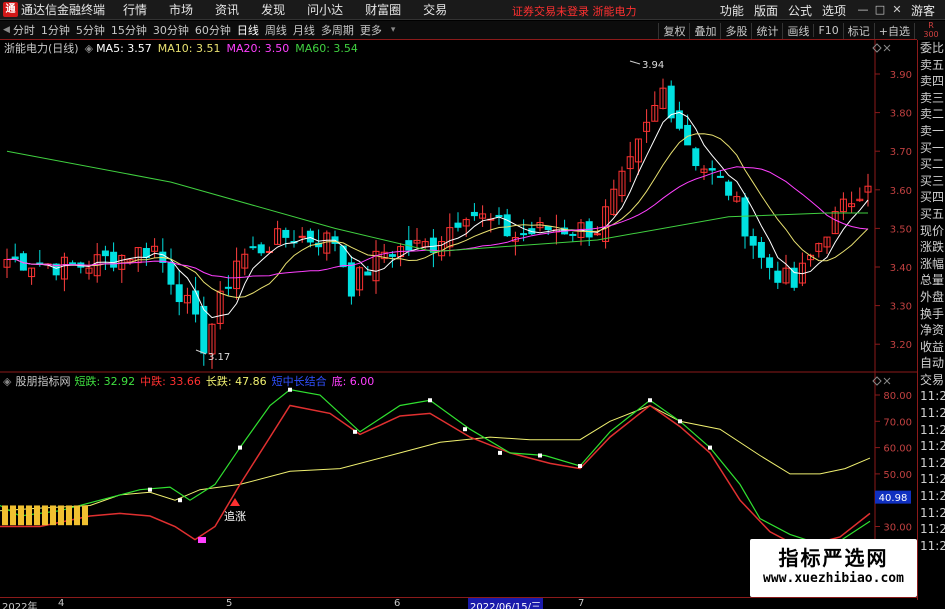 The width and height of the screenshot is (945, 609). I want to click on side-panel-item: 买二, so click(931, 164).